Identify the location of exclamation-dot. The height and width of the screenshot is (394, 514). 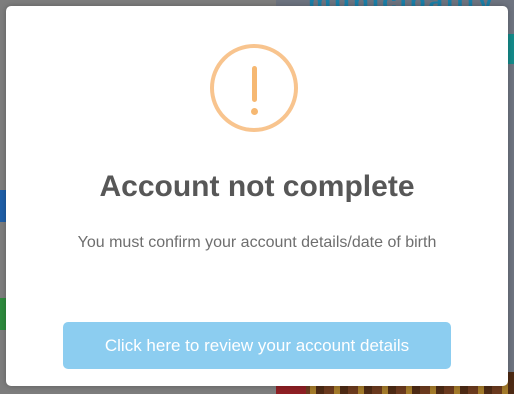
(254, 111).